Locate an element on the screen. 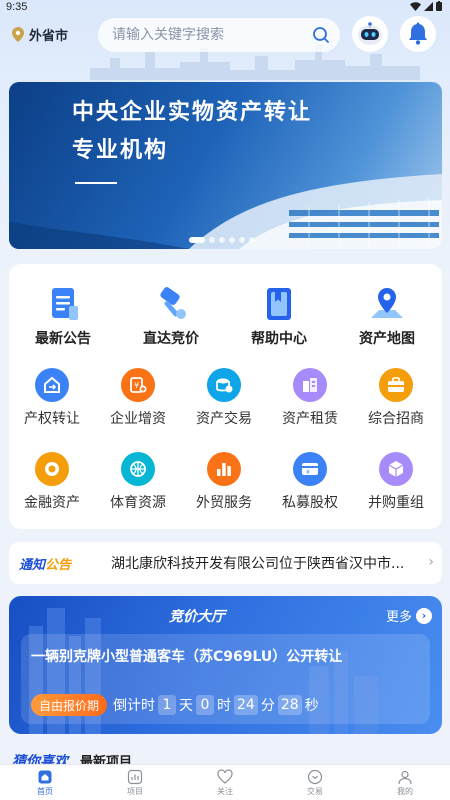 The image size is (450, 800). status-icons is located at coordinates (426, 6).